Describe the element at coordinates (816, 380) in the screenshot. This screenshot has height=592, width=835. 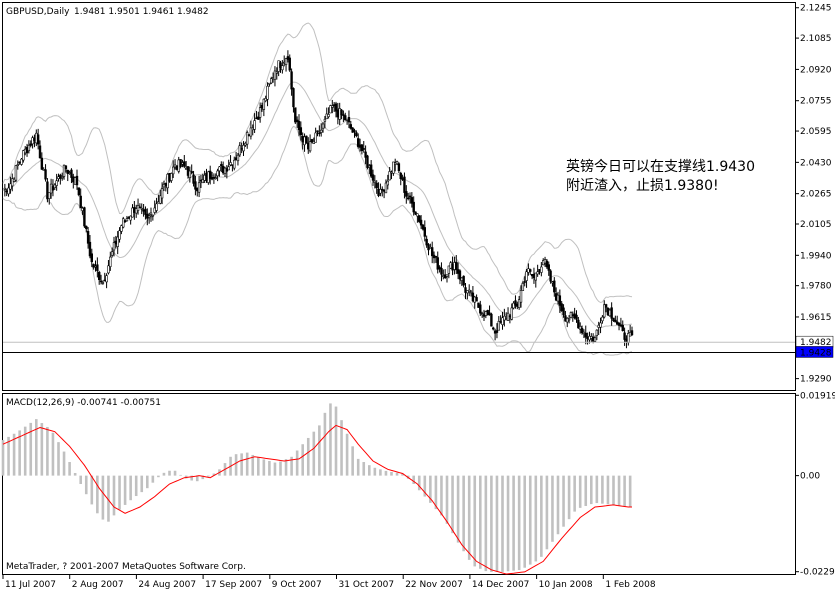
I see `price-tick-label: 1.9290` at that location.